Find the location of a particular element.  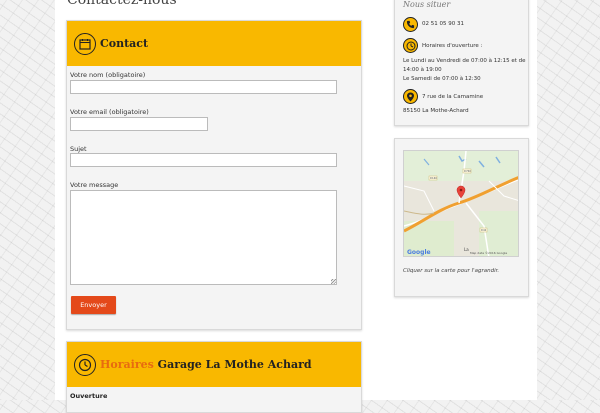

contact-card-header: Contact is located at coordinates (214, 43).